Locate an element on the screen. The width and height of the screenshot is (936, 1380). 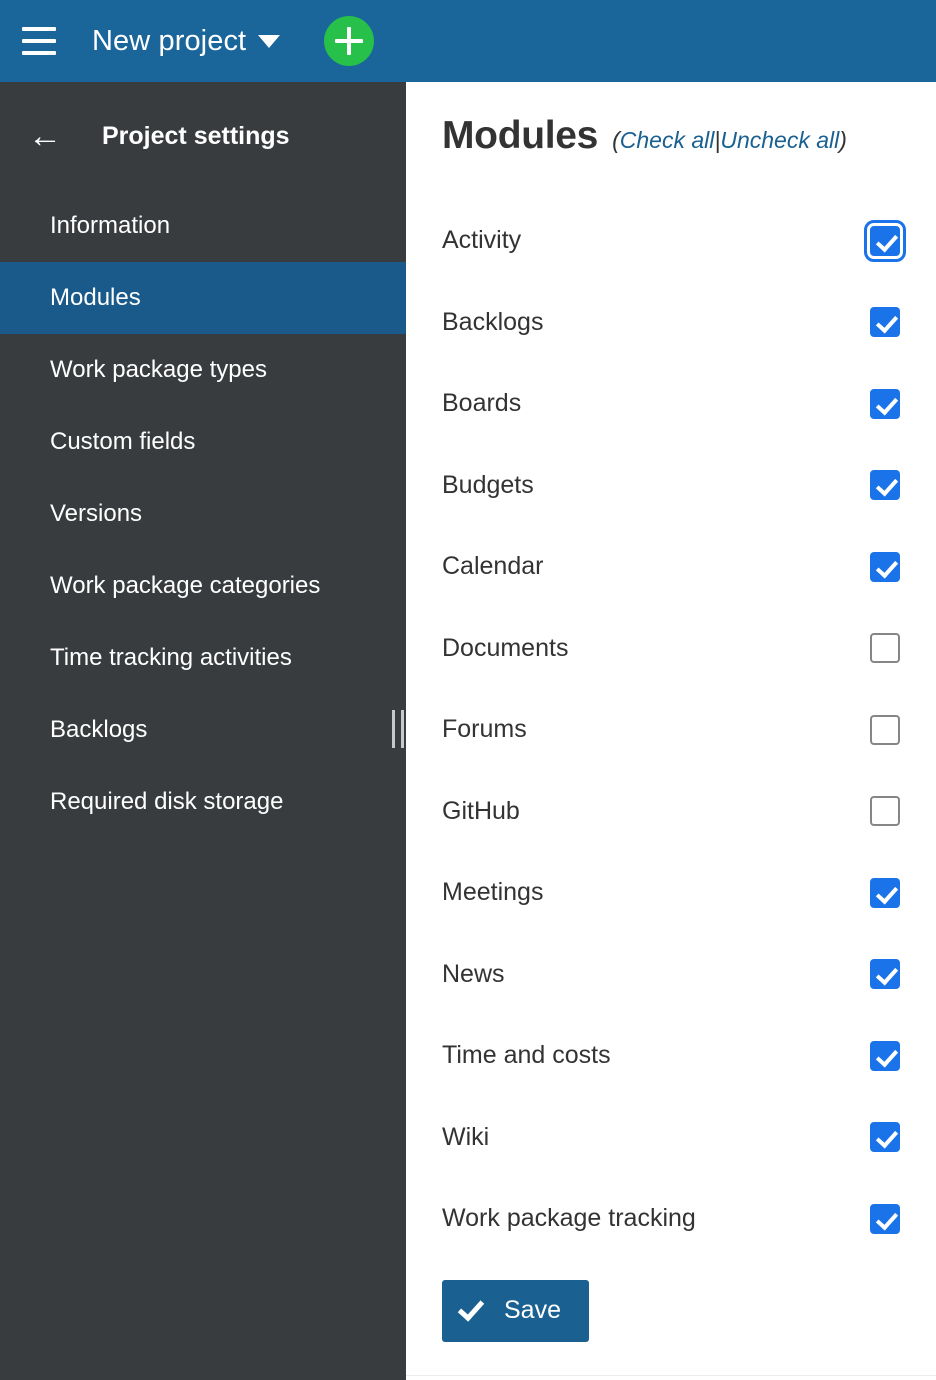
project-selector: New project is located at coordinates (186, 41).